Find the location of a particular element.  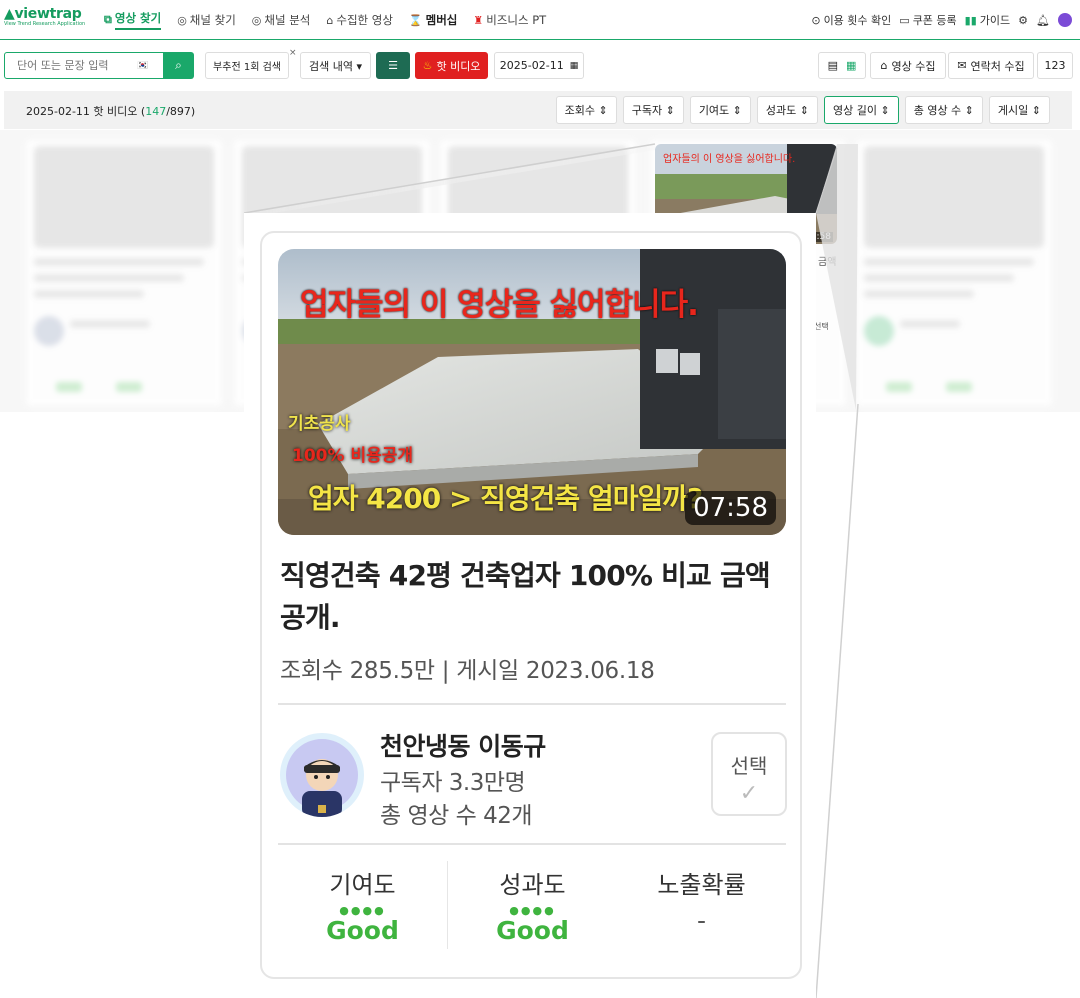

search-button: ⌕ is located at coordinates (178, 65).